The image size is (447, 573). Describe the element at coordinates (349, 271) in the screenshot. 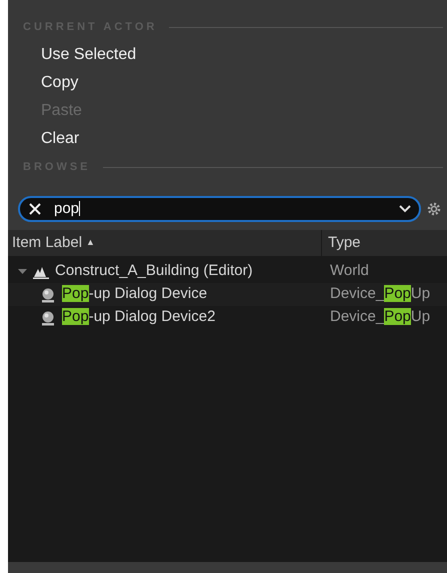

I see `item-type: World` at that location.